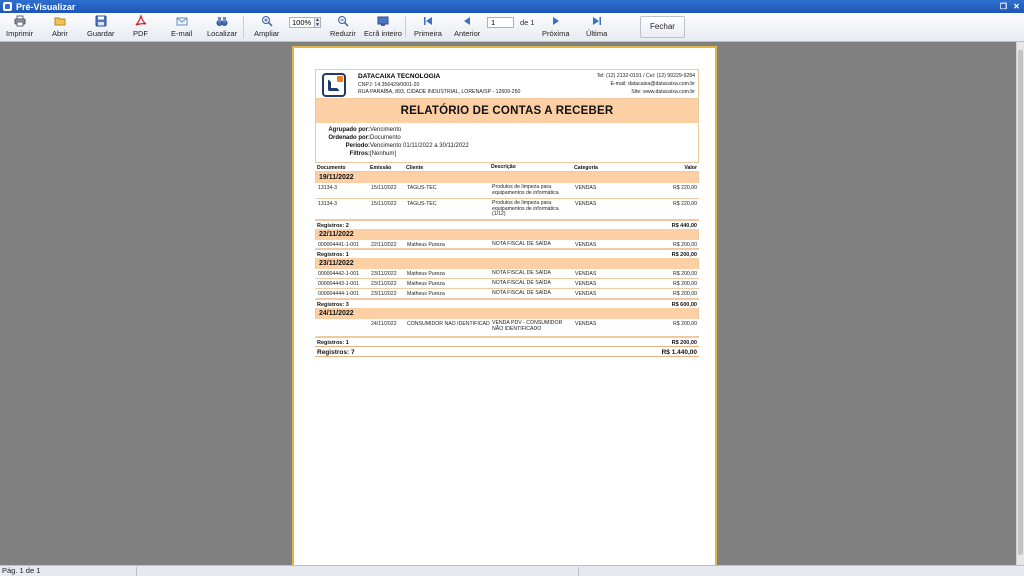  Describe the element at coordinates (334, 85) in the screenshot. I see `company-logo` at that location.